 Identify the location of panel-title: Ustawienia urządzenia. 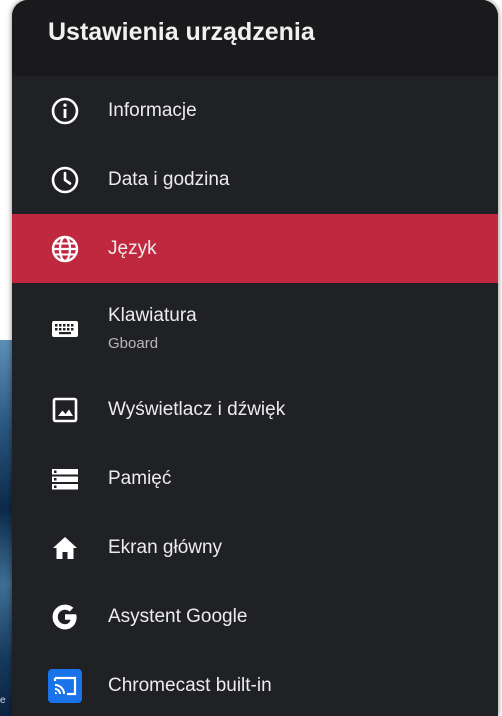
(181, 31).